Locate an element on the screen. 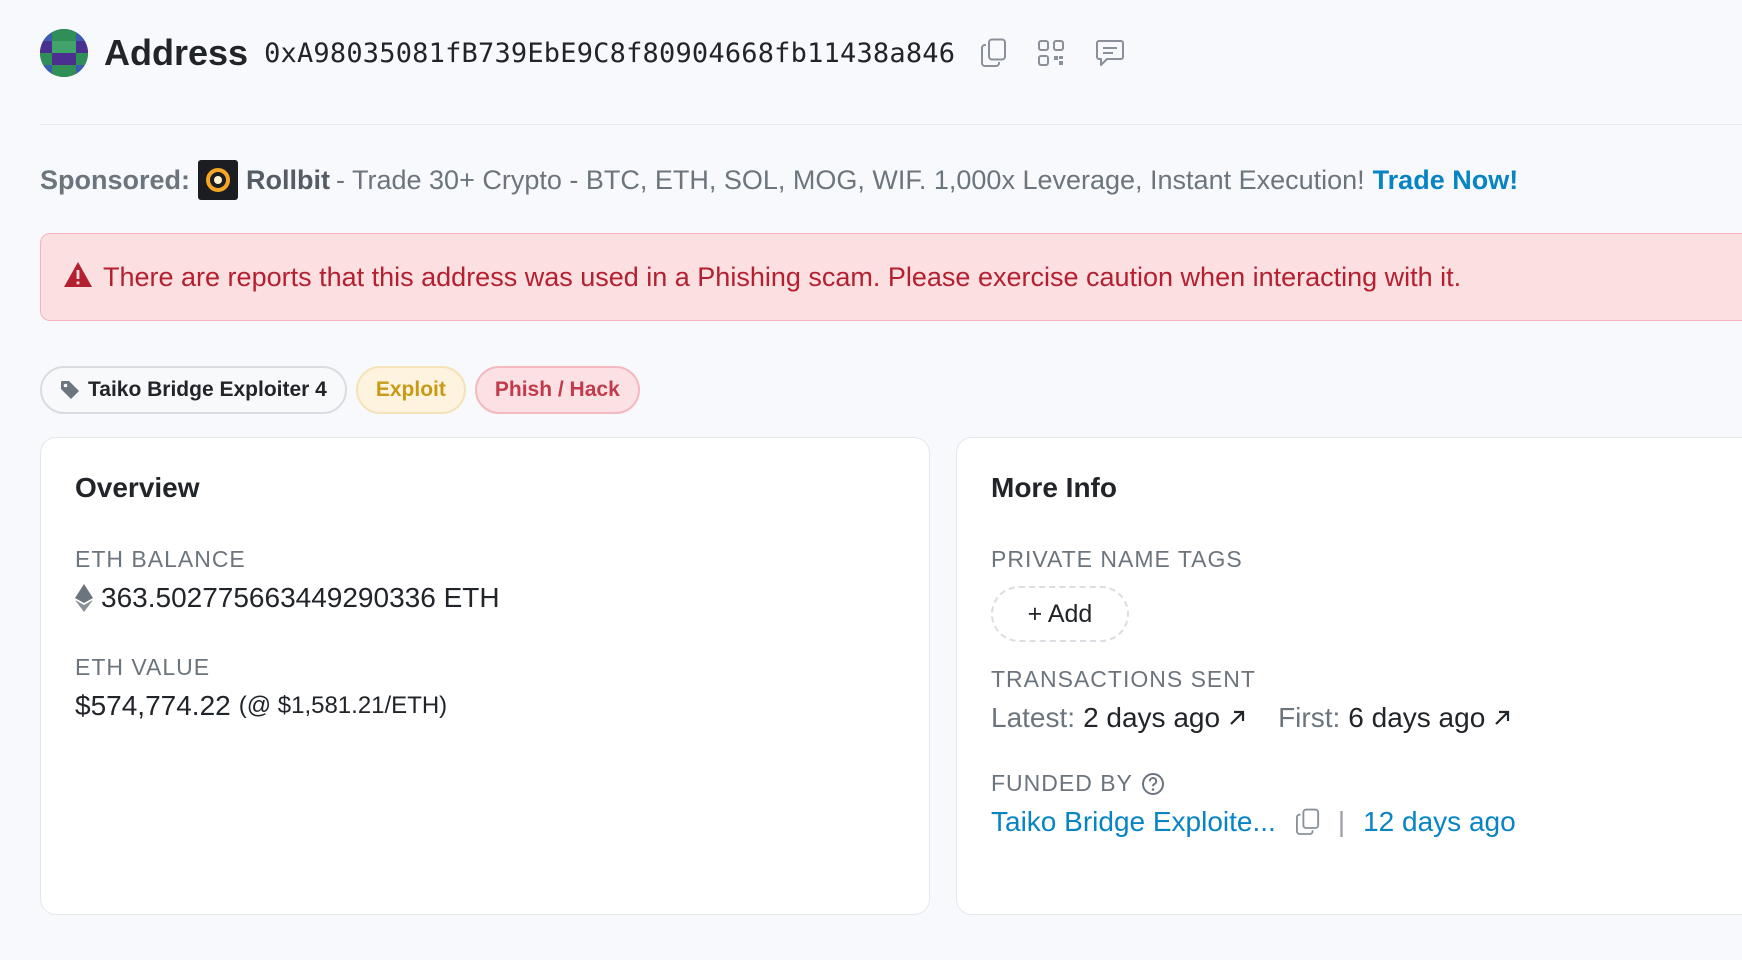 The height and width of the screenshot is (960, 1742). eth-value-amount: $574,774.22 is located at coordinates (153, 705).